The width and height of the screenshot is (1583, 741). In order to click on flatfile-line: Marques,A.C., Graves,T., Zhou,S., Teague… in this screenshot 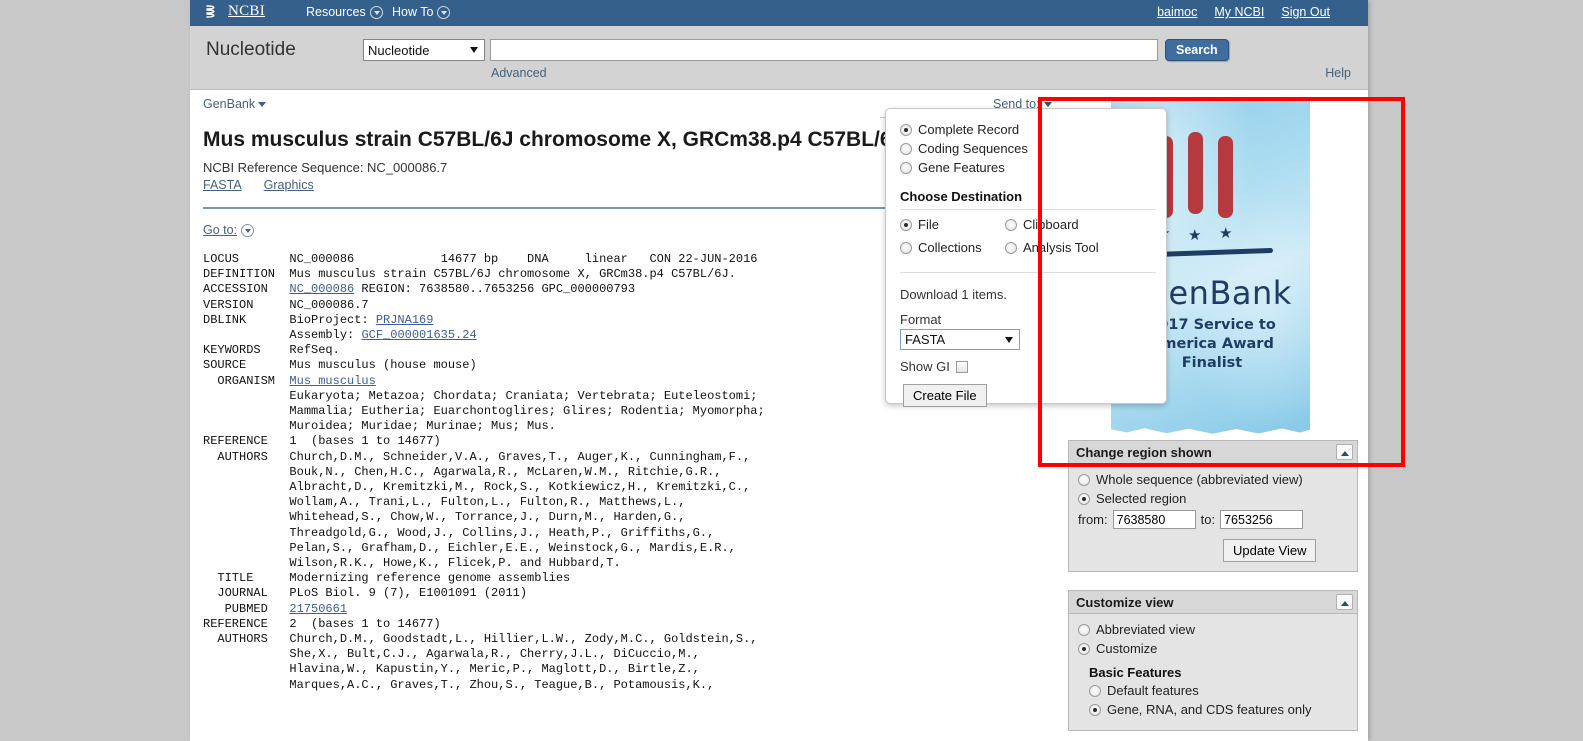, I will do `click(459, 684)`.